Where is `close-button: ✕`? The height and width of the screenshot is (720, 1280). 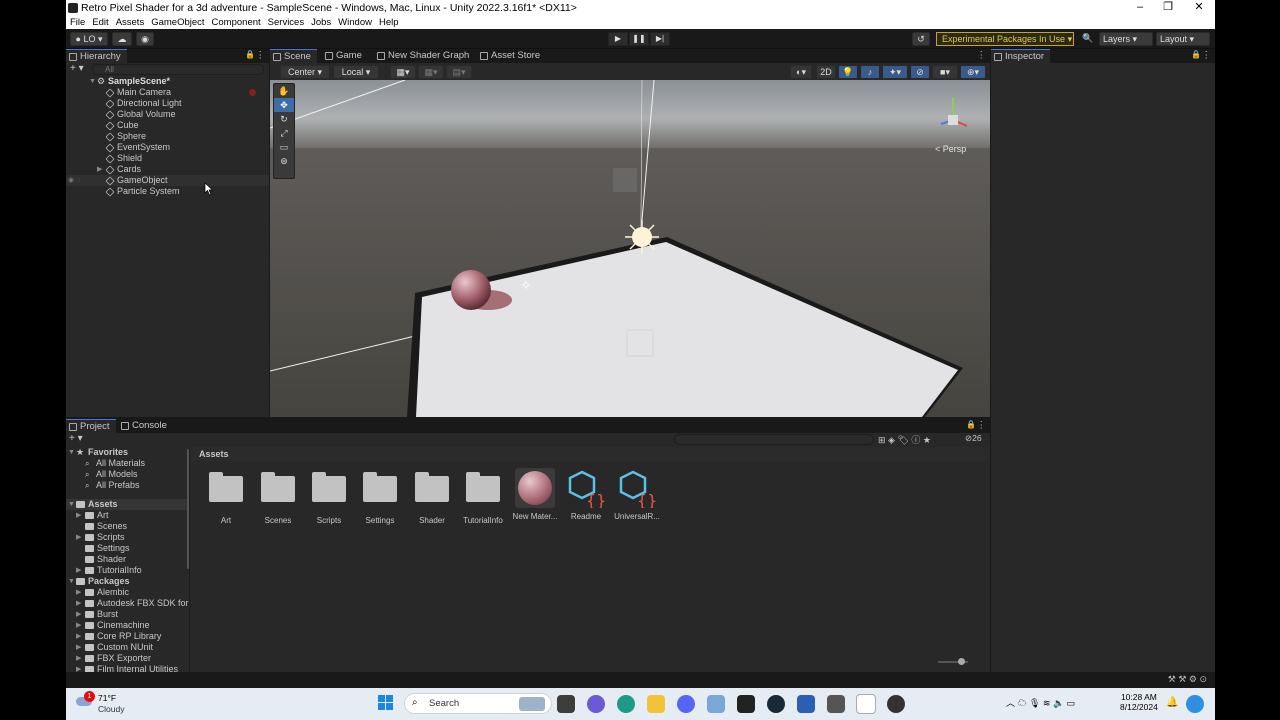
close-button: ✕ is located at coordinates (1199, 8).